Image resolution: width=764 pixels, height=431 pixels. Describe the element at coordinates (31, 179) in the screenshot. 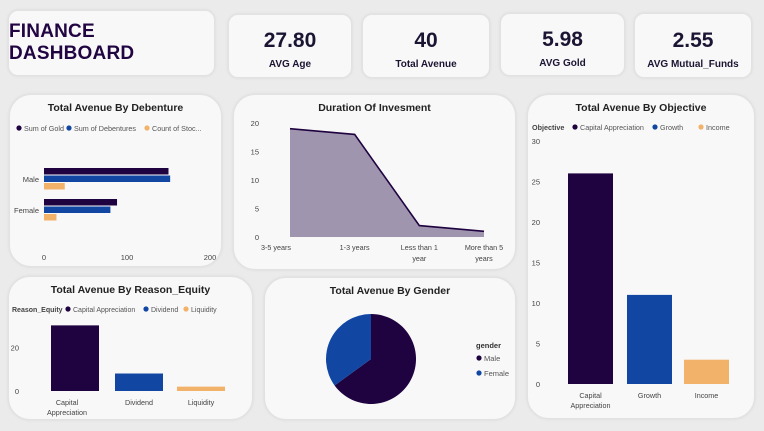

I see `category-label: Male` at that location.